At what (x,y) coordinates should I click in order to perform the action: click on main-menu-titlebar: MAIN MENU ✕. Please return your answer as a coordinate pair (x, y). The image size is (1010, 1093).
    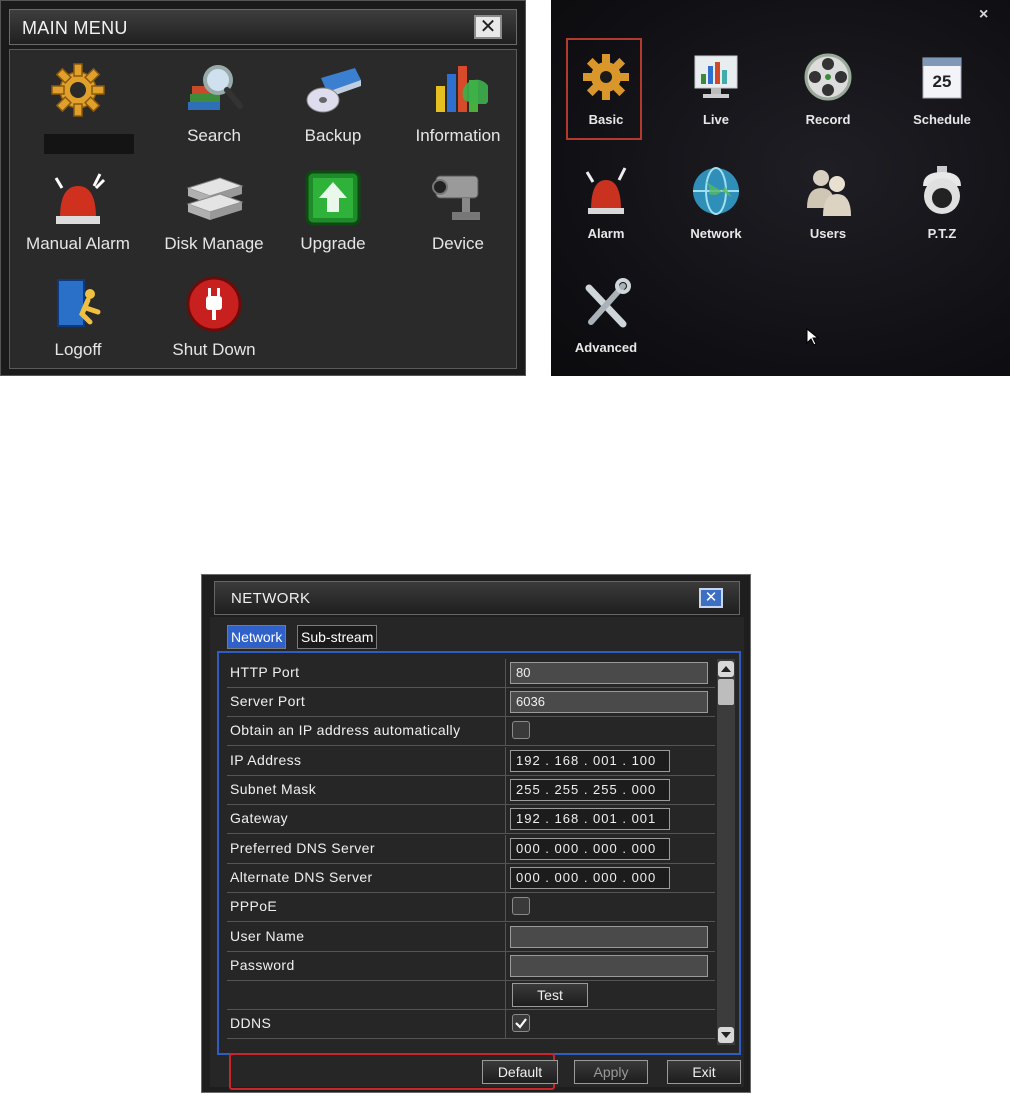
    Looking at the image, I should click on (263, 27).